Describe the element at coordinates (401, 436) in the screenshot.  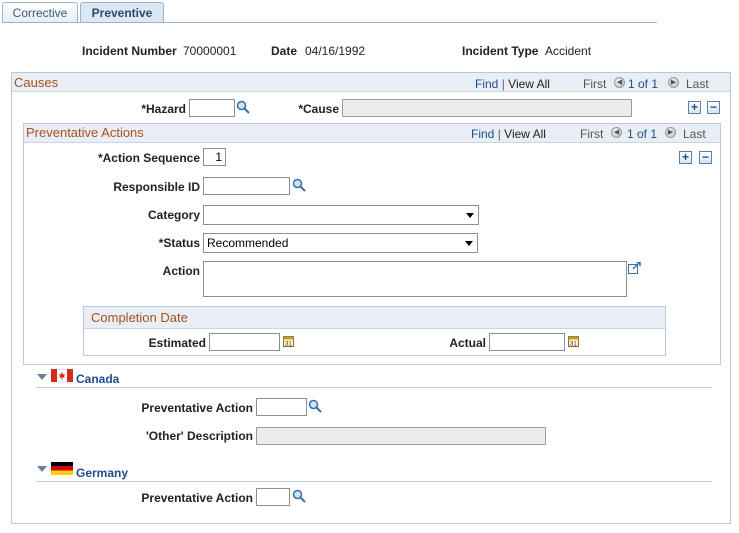
I see `other-description-input` at that location.